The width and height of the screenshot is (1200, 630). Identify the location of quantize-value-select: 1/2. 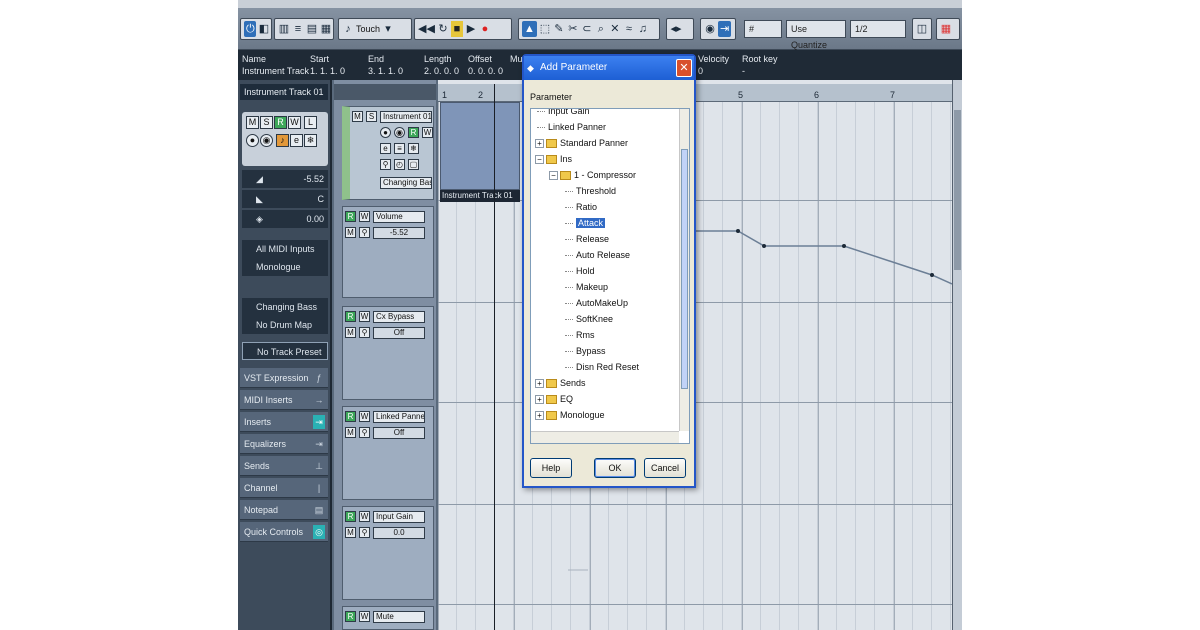
(878, 29).